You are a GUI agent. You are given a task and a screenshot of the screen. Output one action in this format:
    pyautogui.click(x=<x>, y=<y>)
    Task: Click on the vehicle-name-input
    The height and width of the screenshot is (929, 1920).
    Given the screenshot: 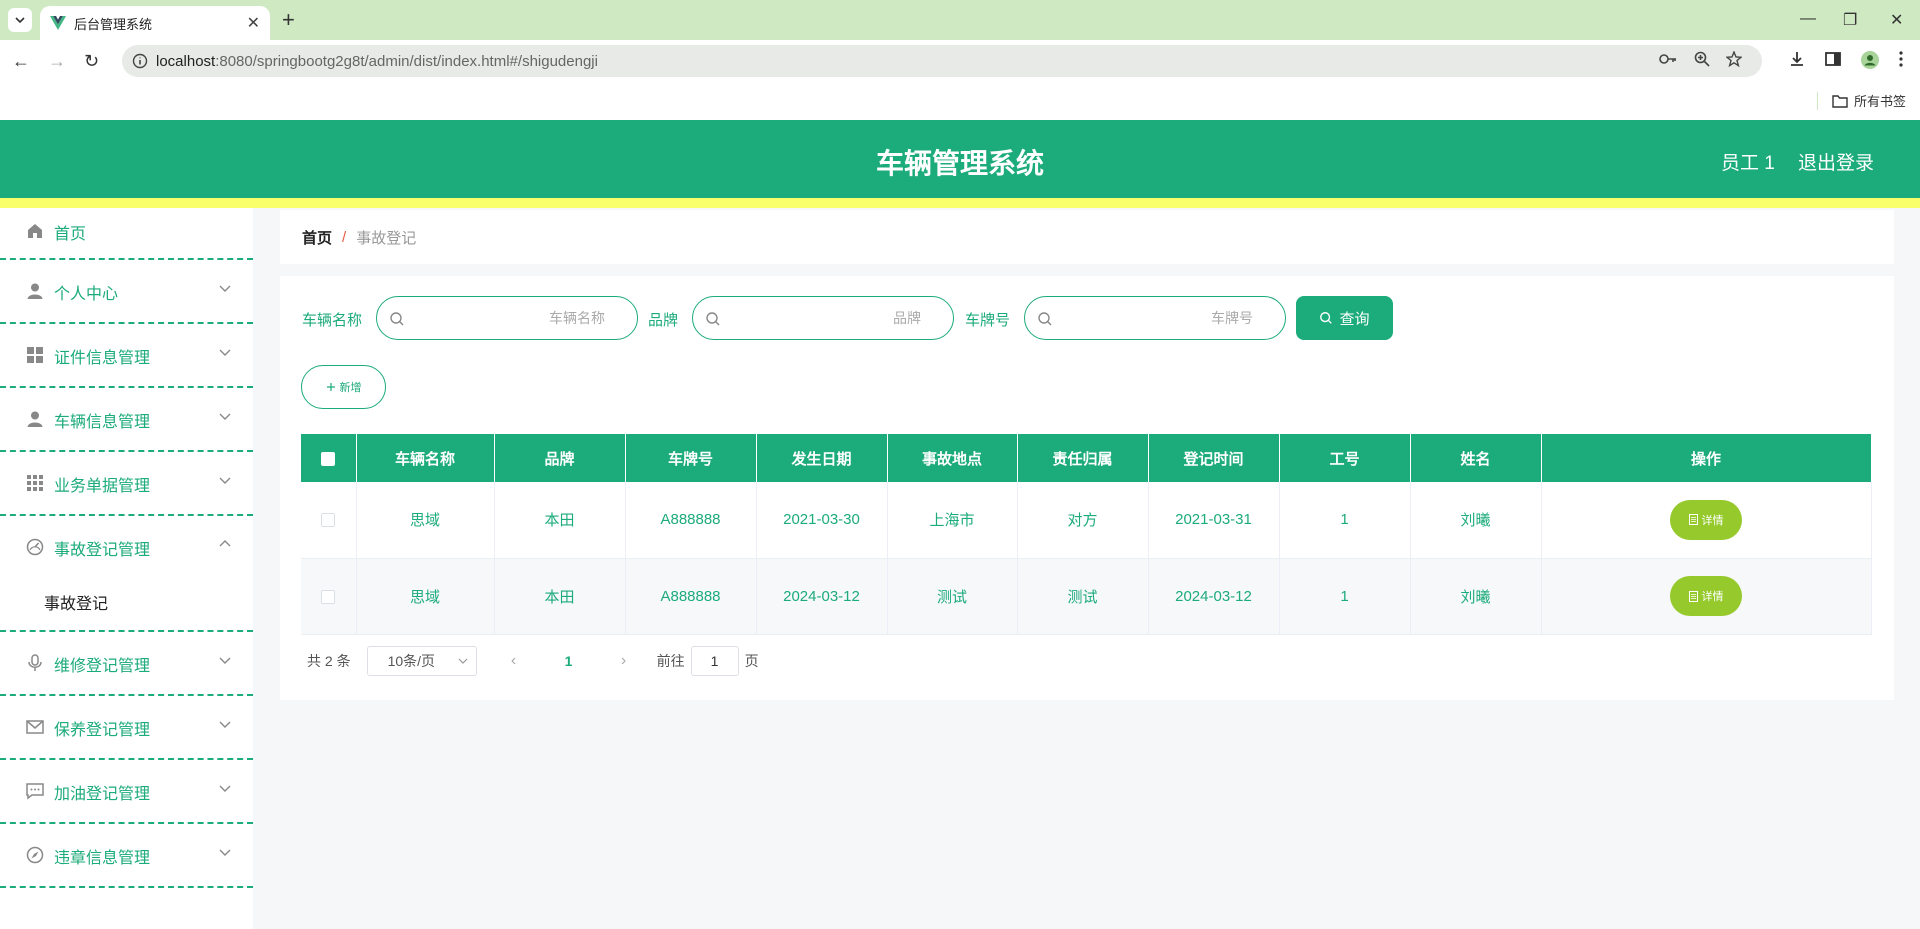 What is the action you would take?
    pyautogui.click(x=507, y=318)
    